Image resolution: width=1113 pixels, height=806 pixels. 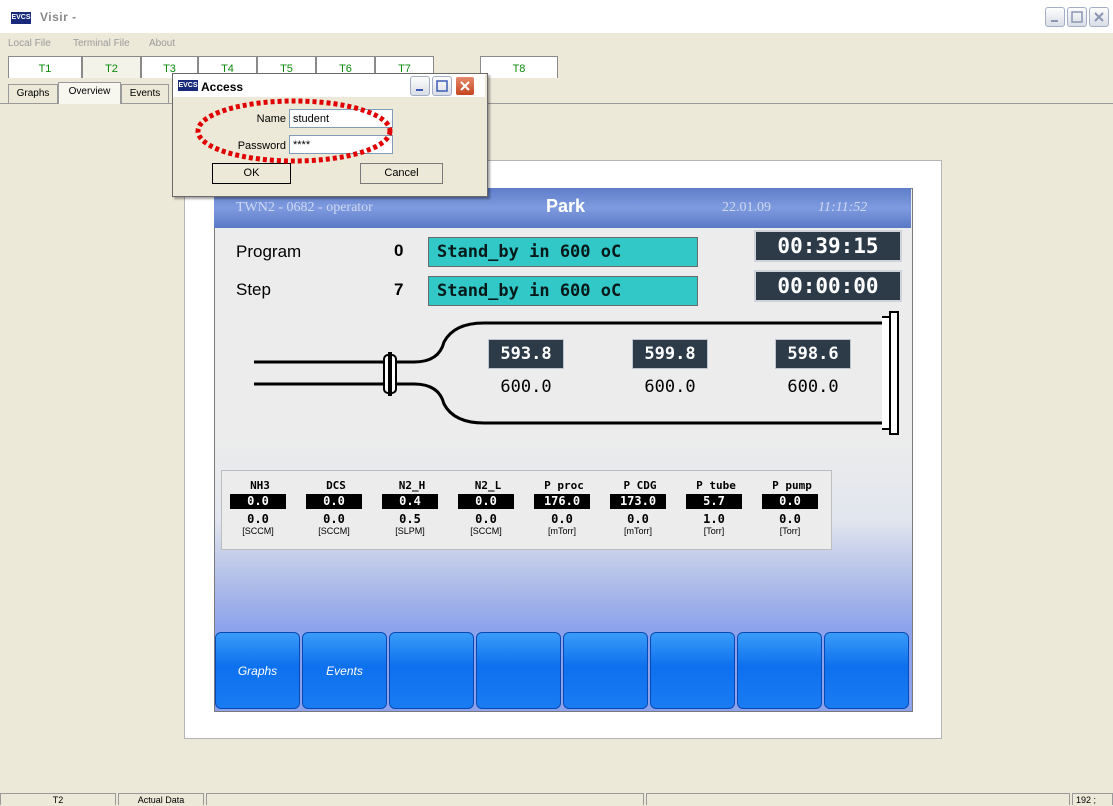 I want to click on tab-graphs: Graphs, so click(x=33, y=93).